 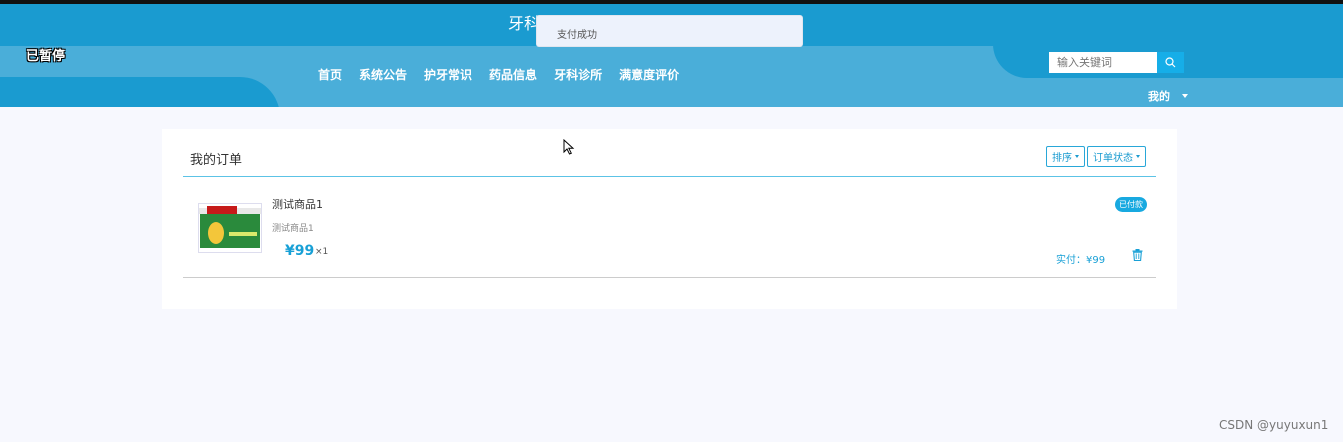 I want to click on actual-paid: 实付：¥99, so click(x=1081, y=260).